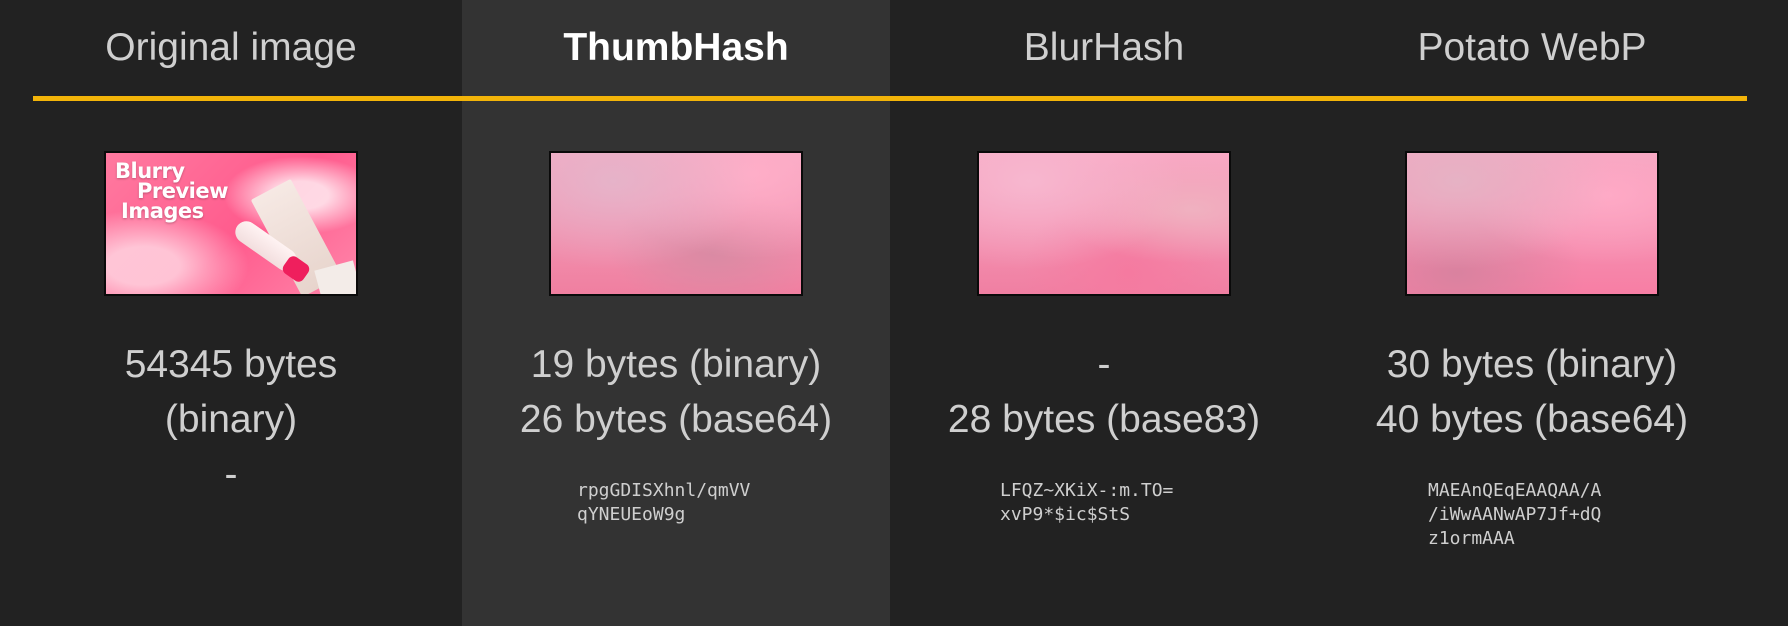 Image resolution: width=1788 pixels, height=626 pixels. What do you see at coordinates (150, 171) in the screenshot?
I see `image-title-line-1: Blurry` at bounding box center [150, 171].